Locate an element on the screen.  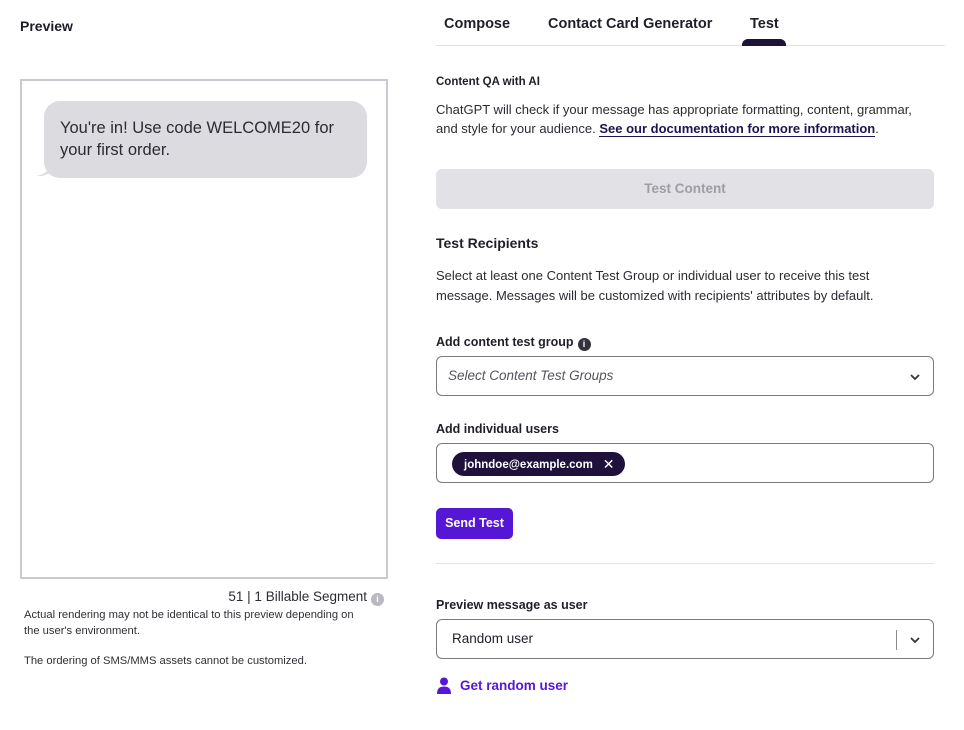
preview-user-value: Random user is located at coordinates (493, 638).